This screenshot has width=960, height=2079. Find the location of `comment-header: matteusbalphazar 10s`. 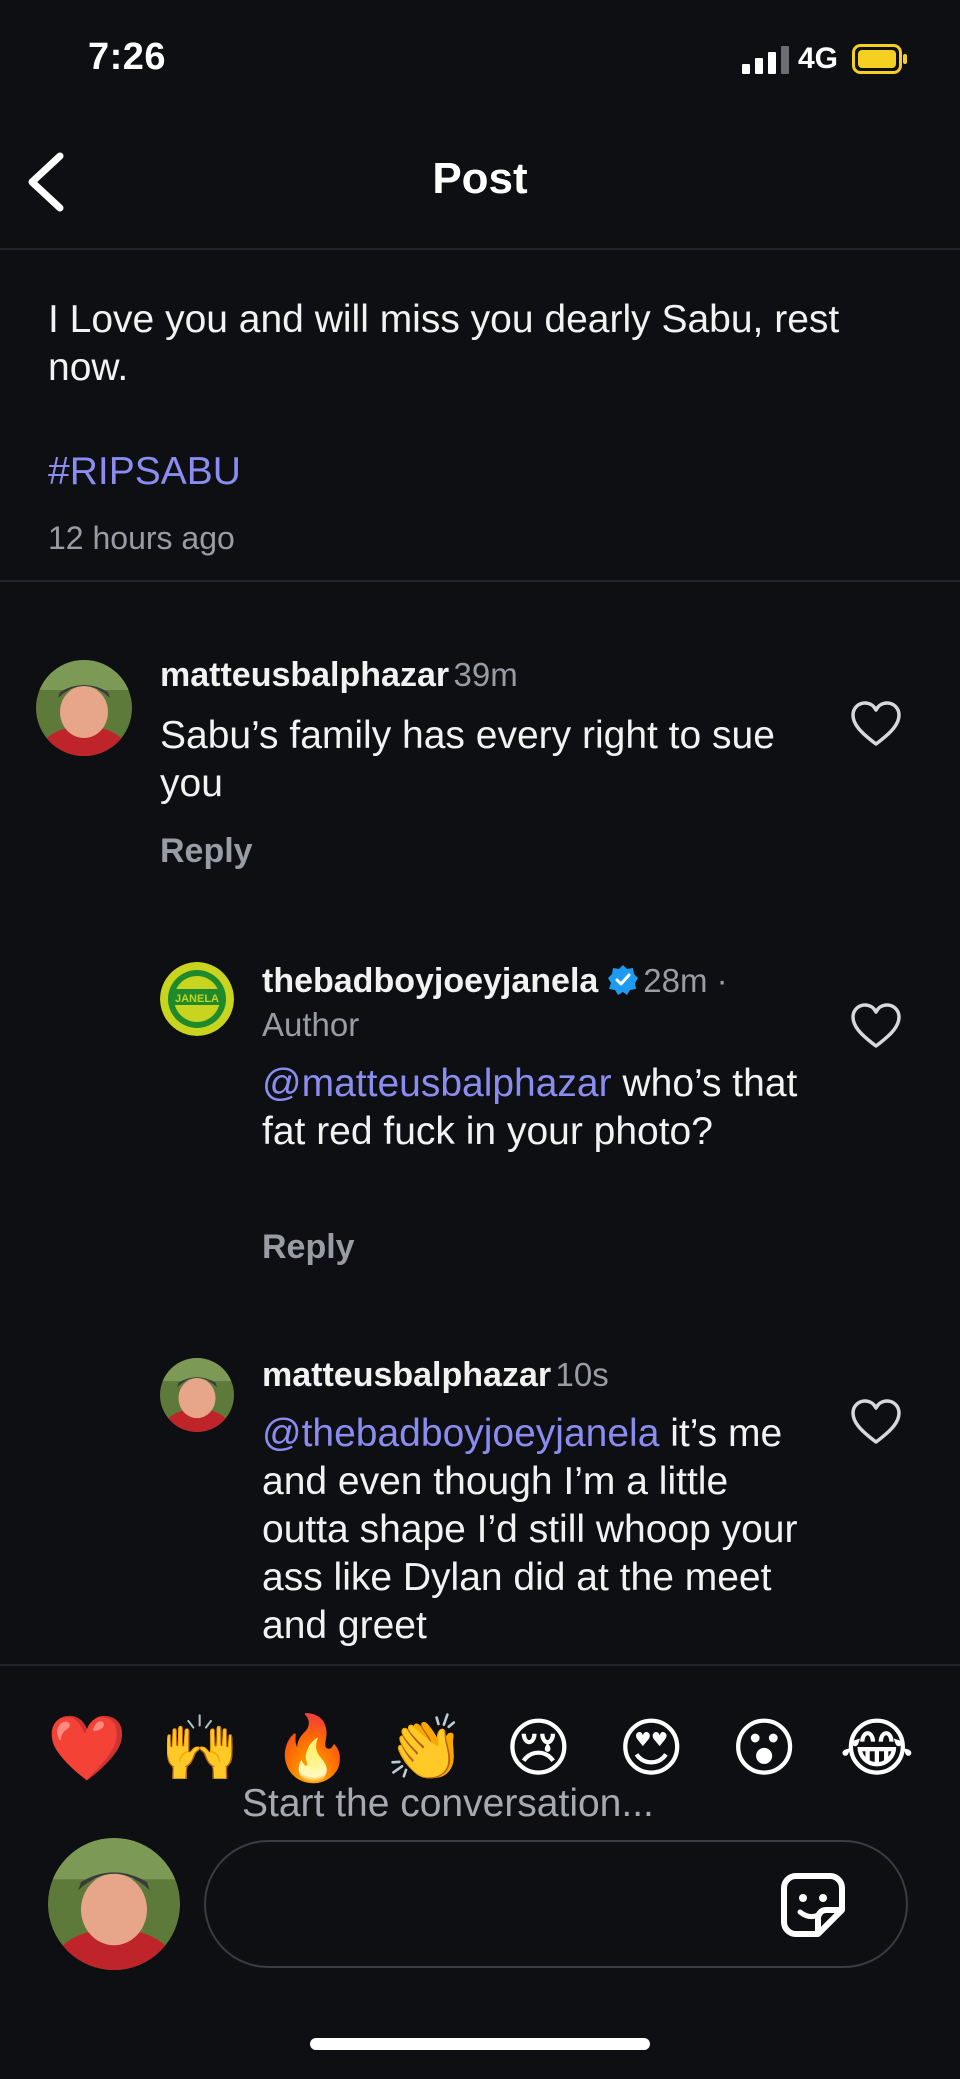

comment-header: matteusbalphazar 10s is located at coordinates (435, 1375).